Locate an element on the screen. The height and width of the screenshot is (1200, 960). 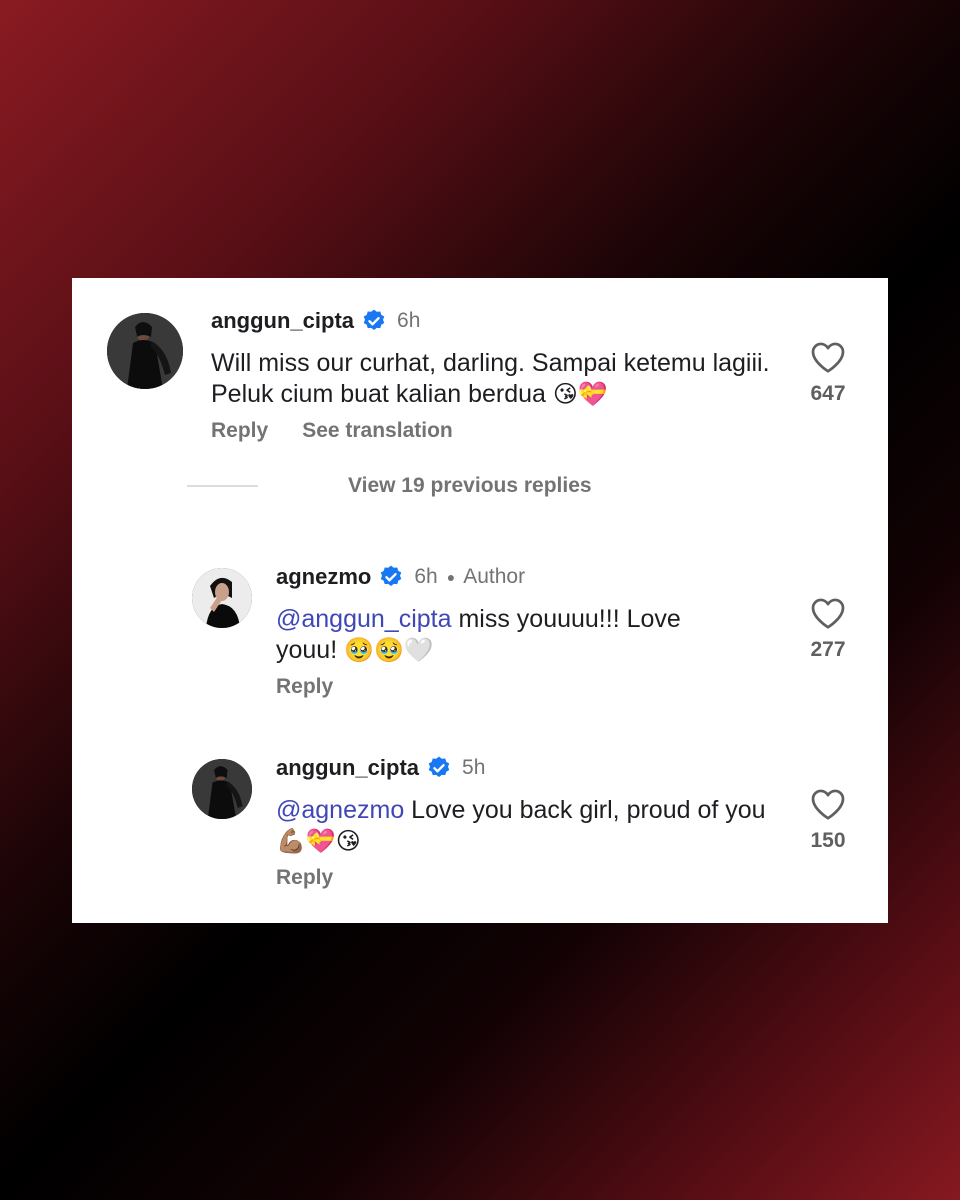
like-count: 150 is located at coordinates (828, 840).